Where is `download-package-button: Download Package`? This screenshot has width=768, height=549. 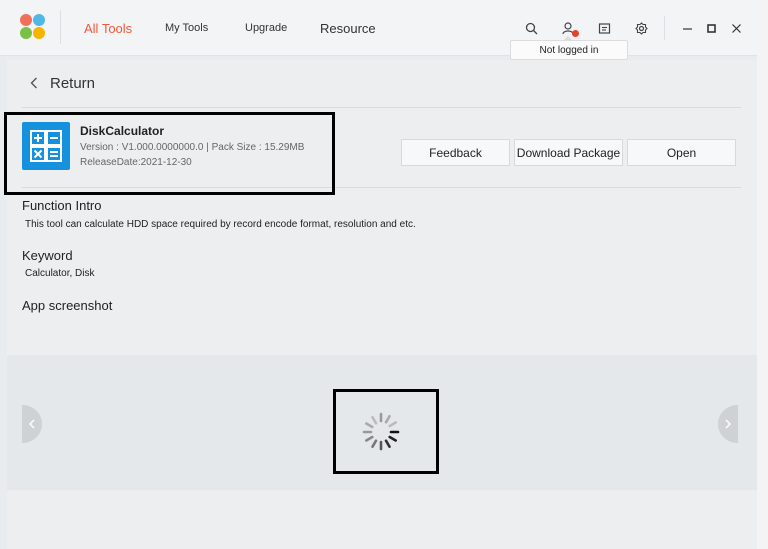 download-package-button: Download Package is located at coordinates (568, 152).